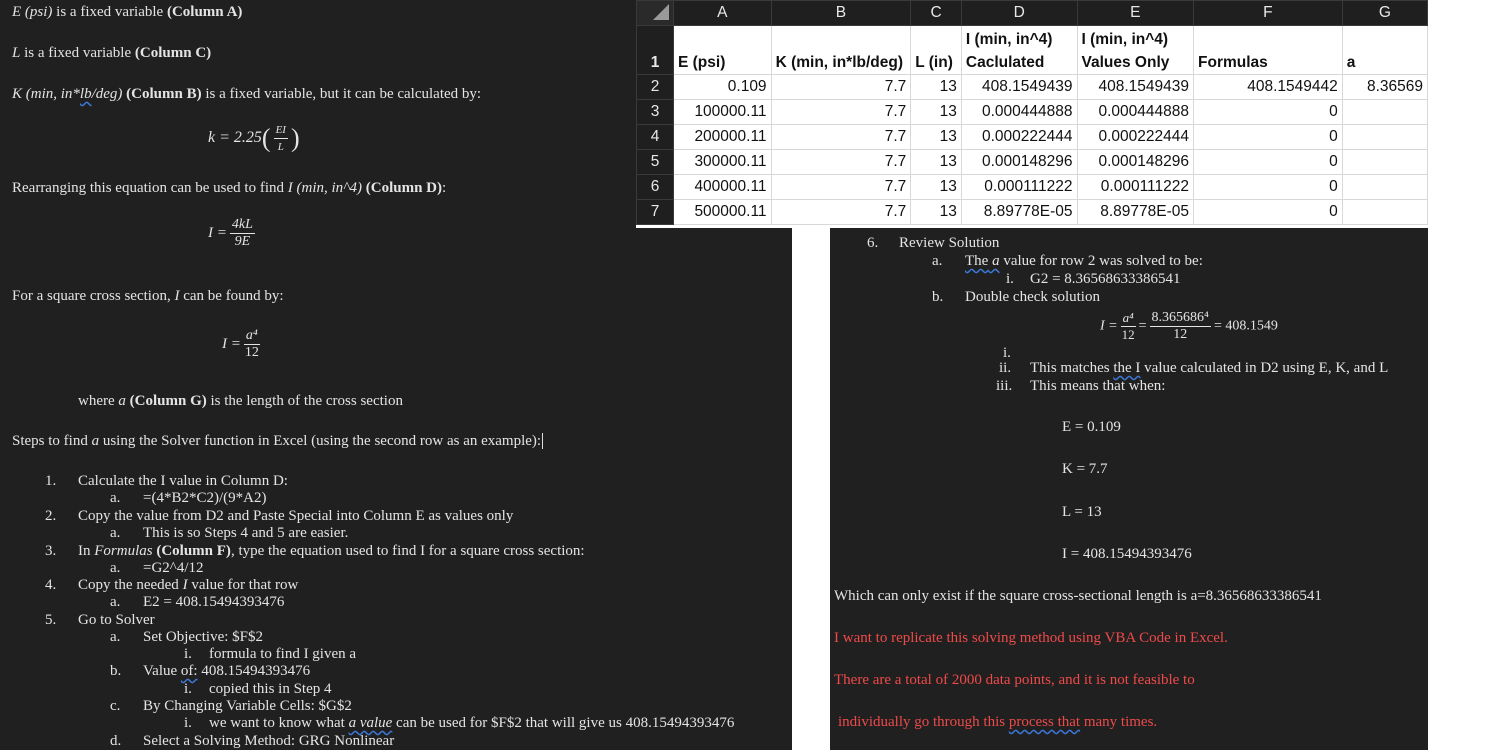 The width and height of the screenshot is (1500, 750). What do you see at coordinates (1385, 112) in the screenshot?
I see `cell-g3` at bounding box center [1385, 112].